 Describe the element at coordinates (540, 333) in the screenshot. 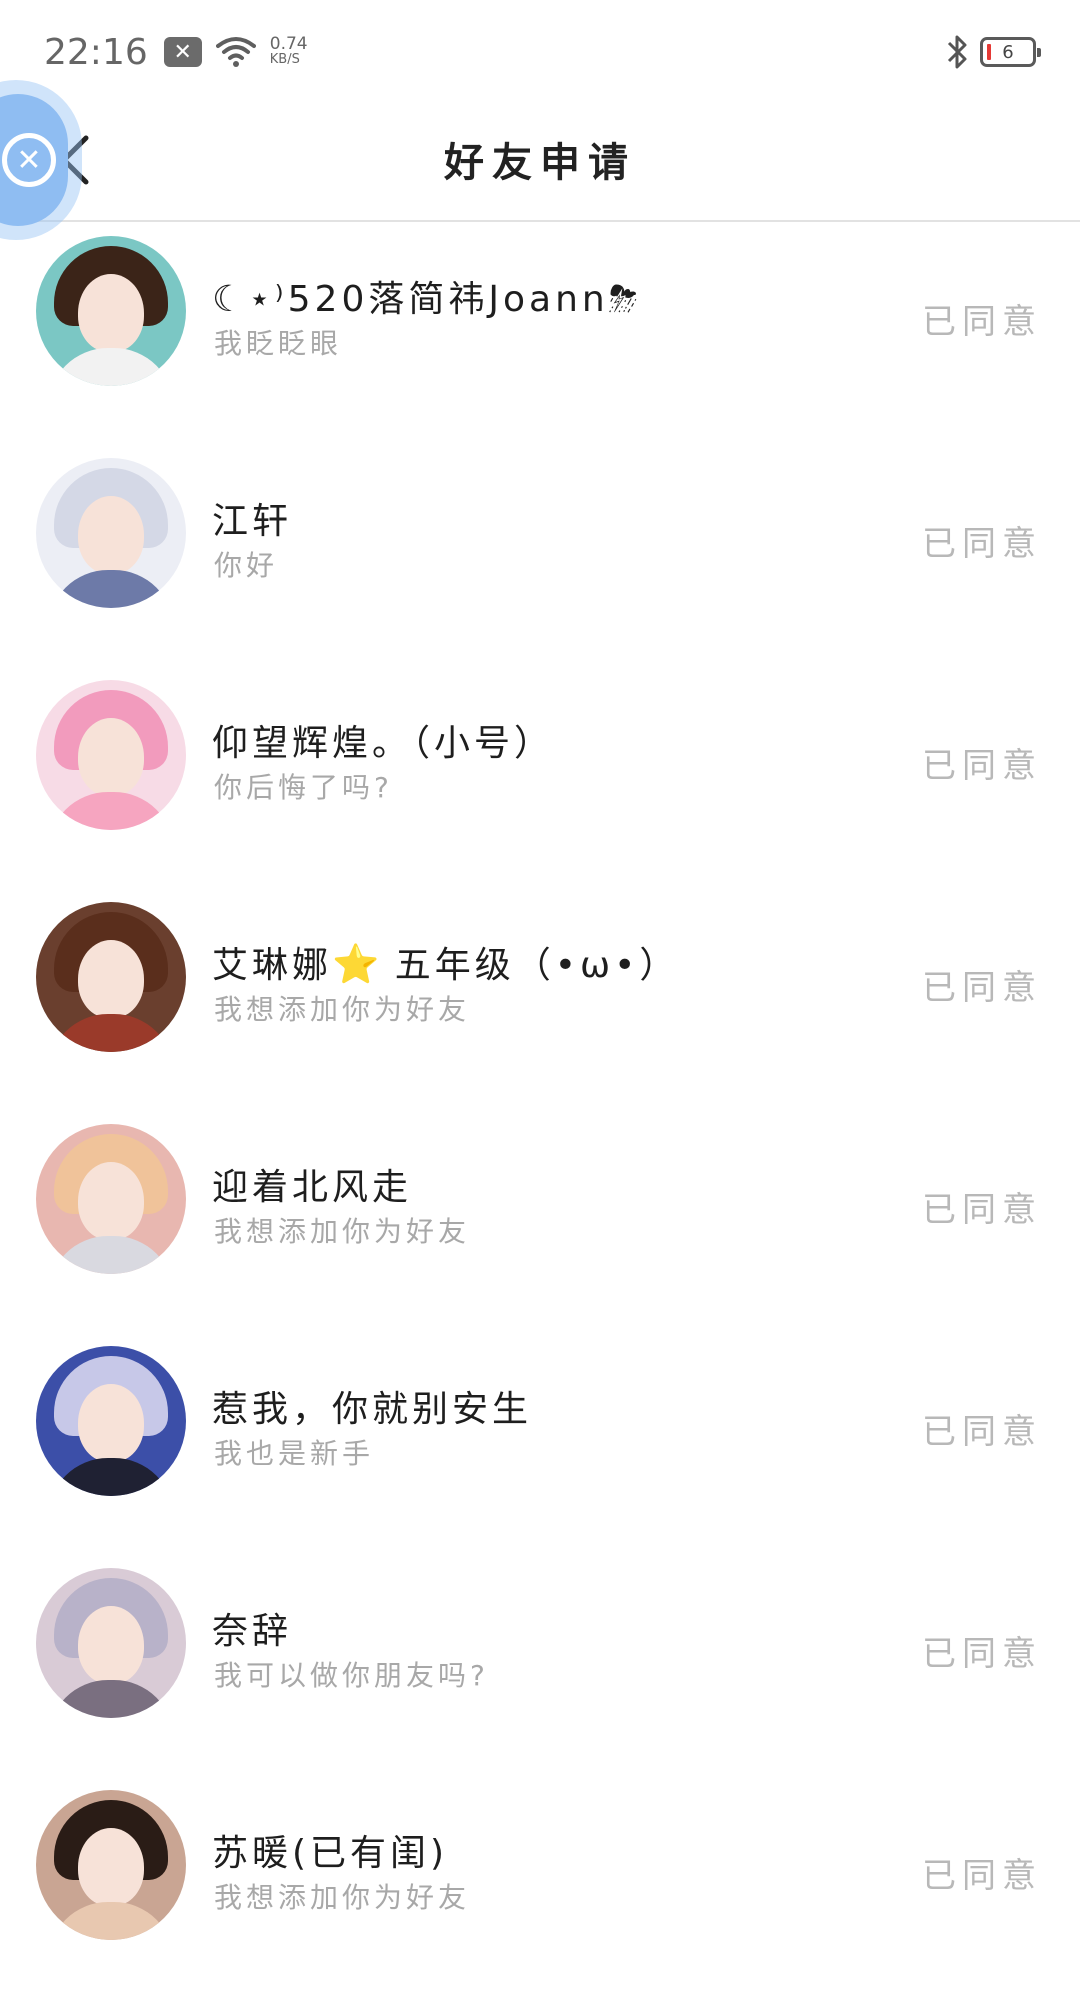

I see `list-item: ☾⋆⁾520落简祎Joann⛈ 我眨眨眼 已同意` at that location.